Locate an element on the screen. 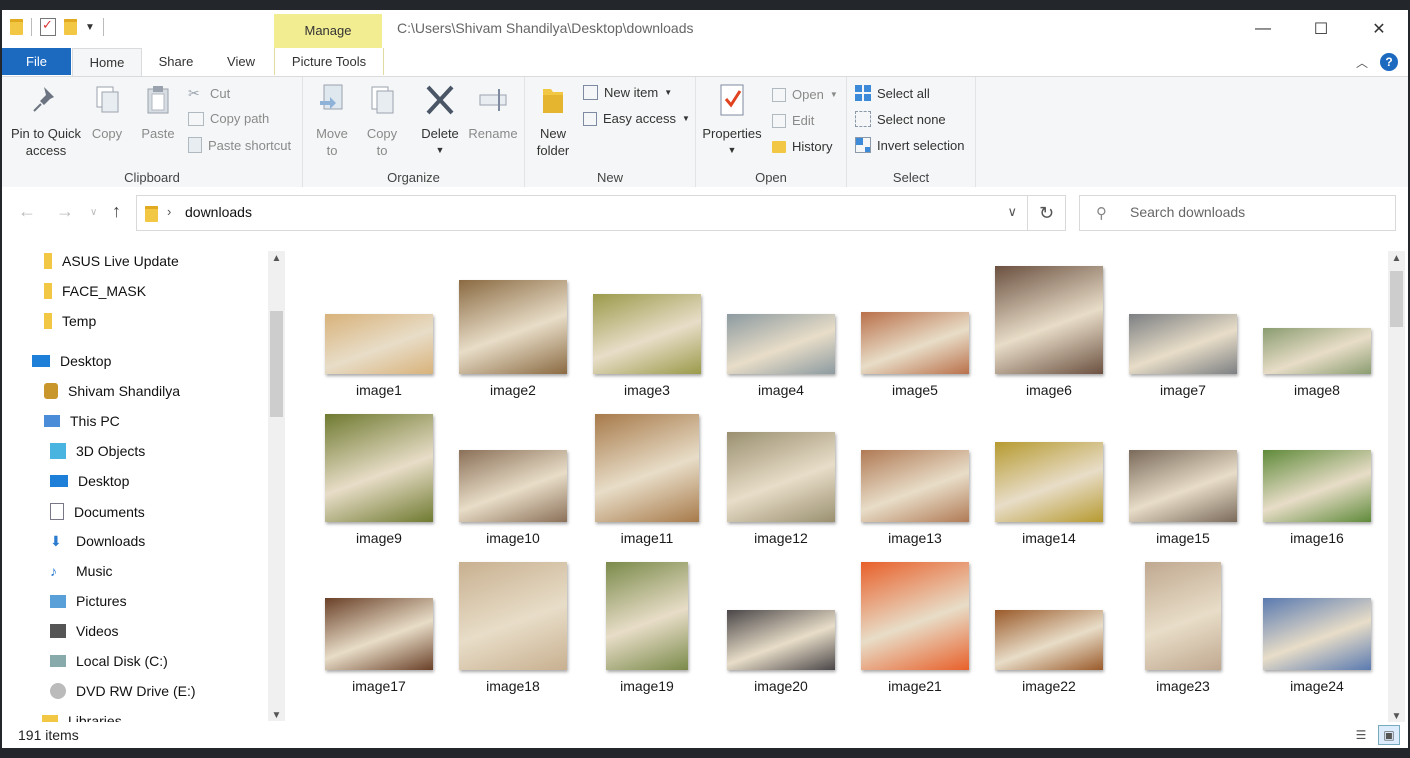 The image size is (1410, 758). quick-access-toolbar: ▼ is located at coordinates (57, 26).